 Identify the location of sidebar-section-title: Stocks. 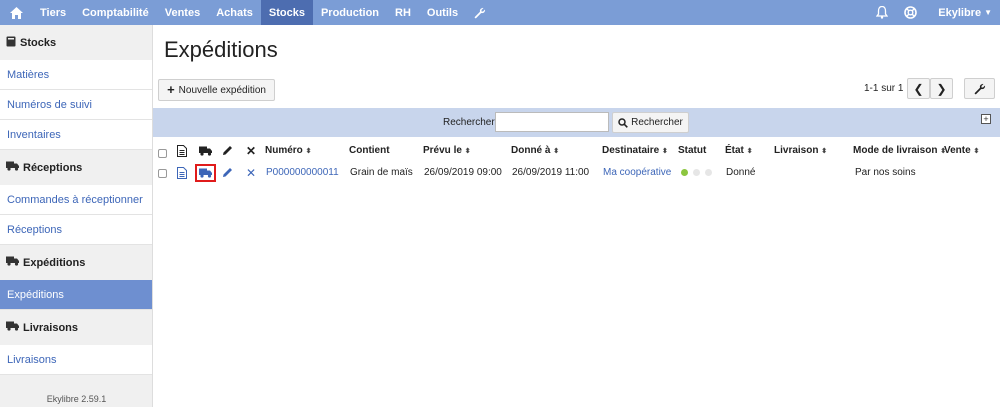
(38, 42).